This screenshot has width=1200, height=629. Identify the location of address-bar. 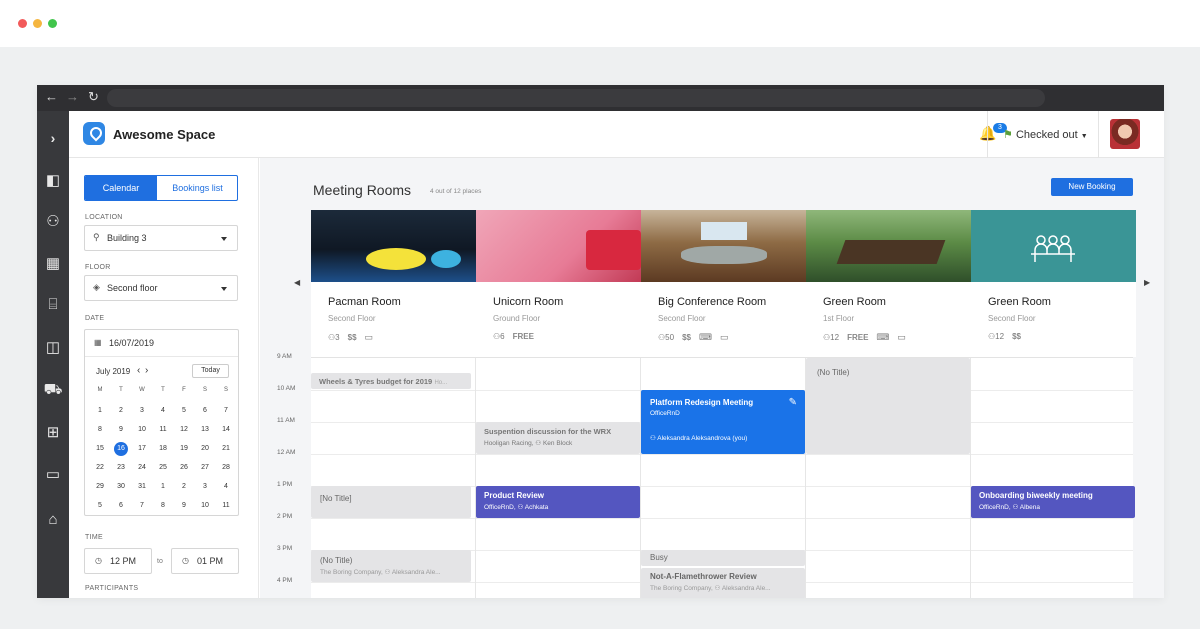
(576, 98).